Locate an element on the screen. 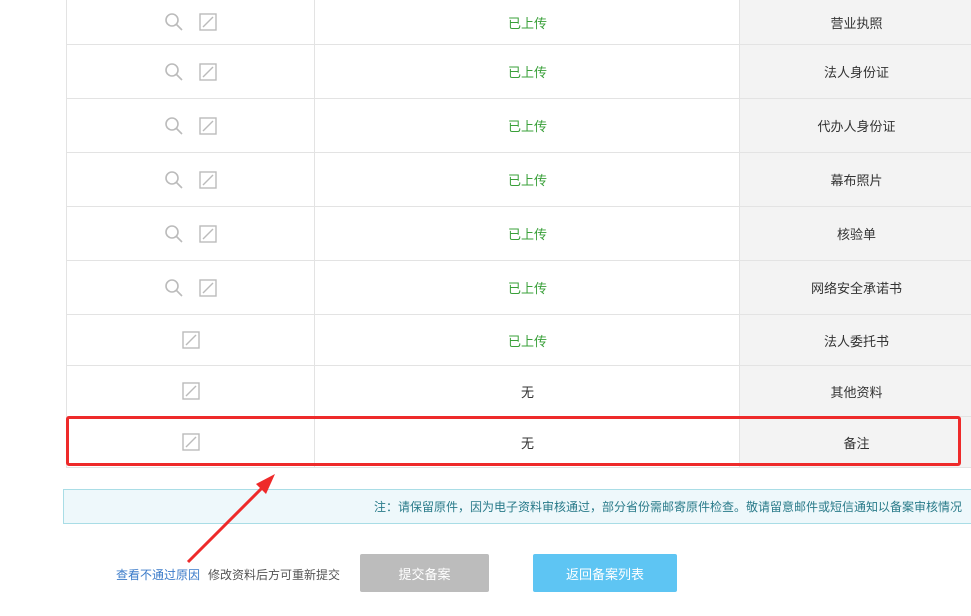 This screenshot has width=971, height=616. material-label: 核验单 is located at coordinates (855, 233).